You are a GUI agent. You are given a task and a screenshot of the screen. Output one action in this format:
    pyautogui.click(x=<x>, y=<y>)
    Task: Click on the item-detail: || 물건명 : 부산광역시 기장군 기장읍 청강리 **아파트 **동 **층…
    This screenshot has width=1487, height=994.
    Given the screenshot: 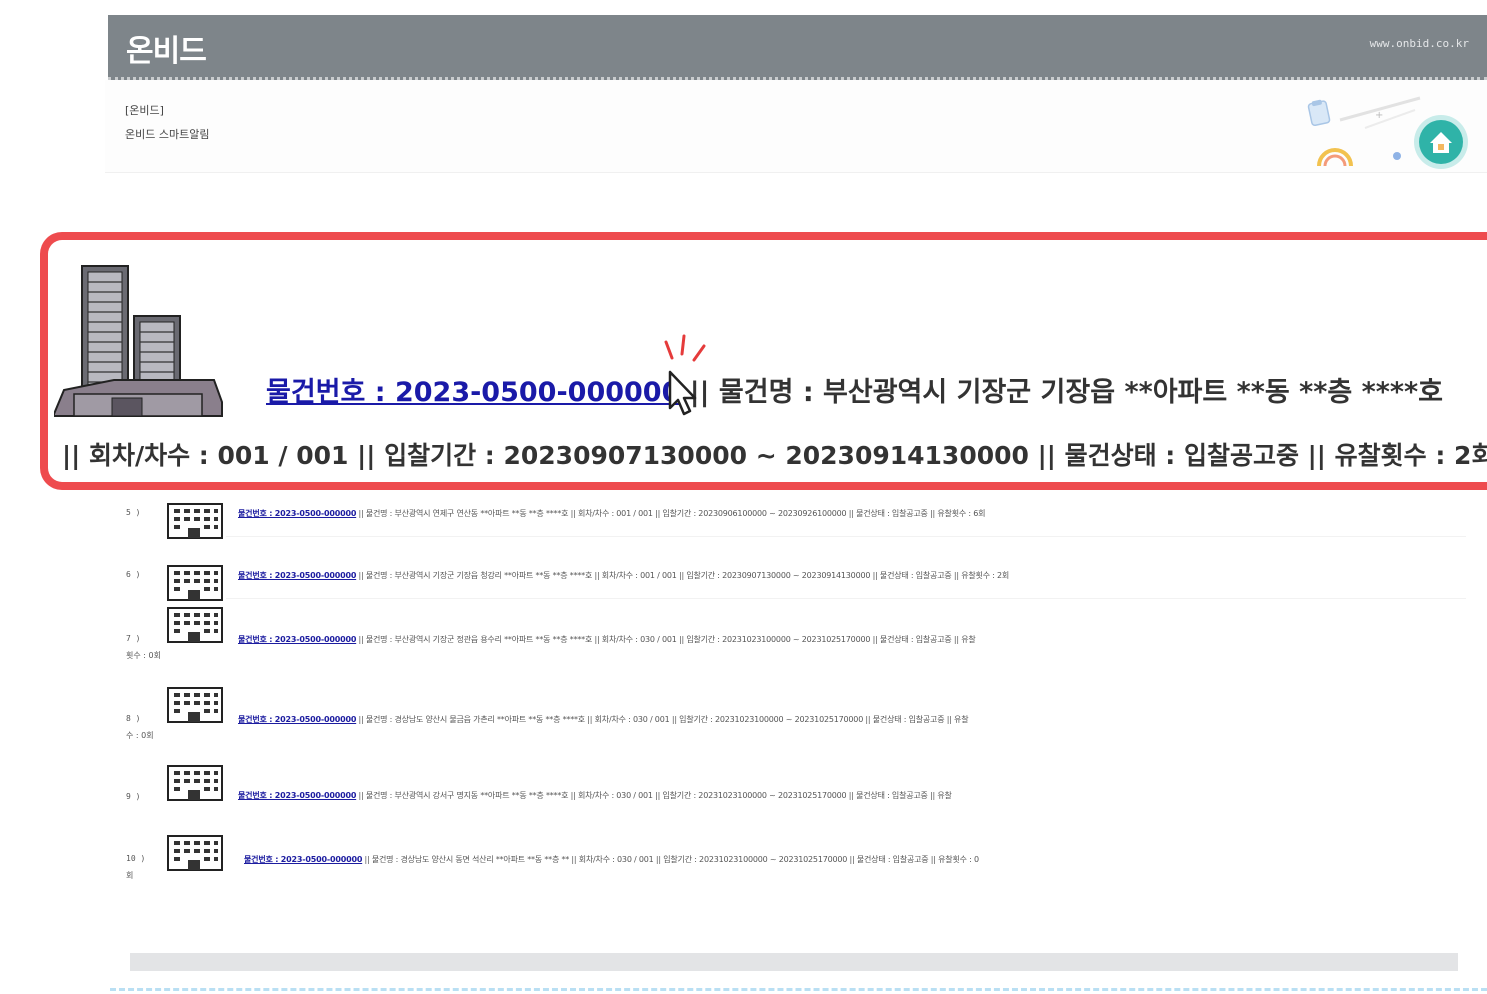 What is the action you would take?
    pyautogui.click(x=683, y=575)
    